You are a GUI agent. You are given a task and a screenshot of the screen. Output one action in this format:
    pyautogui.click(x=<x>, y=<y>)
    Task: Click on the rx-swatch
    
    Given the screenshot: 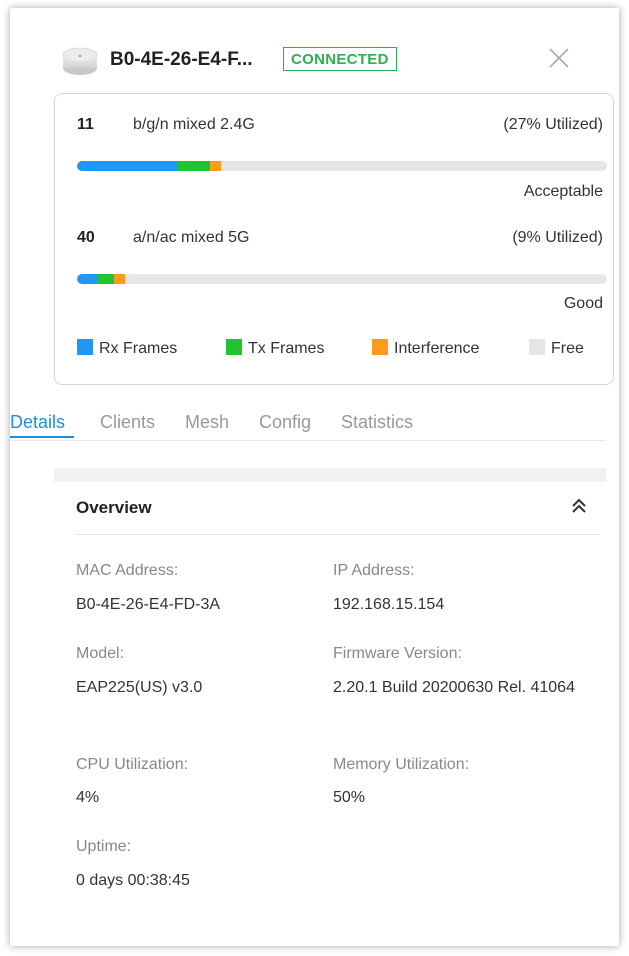 What is the action you would take?
    pyautogui.click(x=85, y=347)
    